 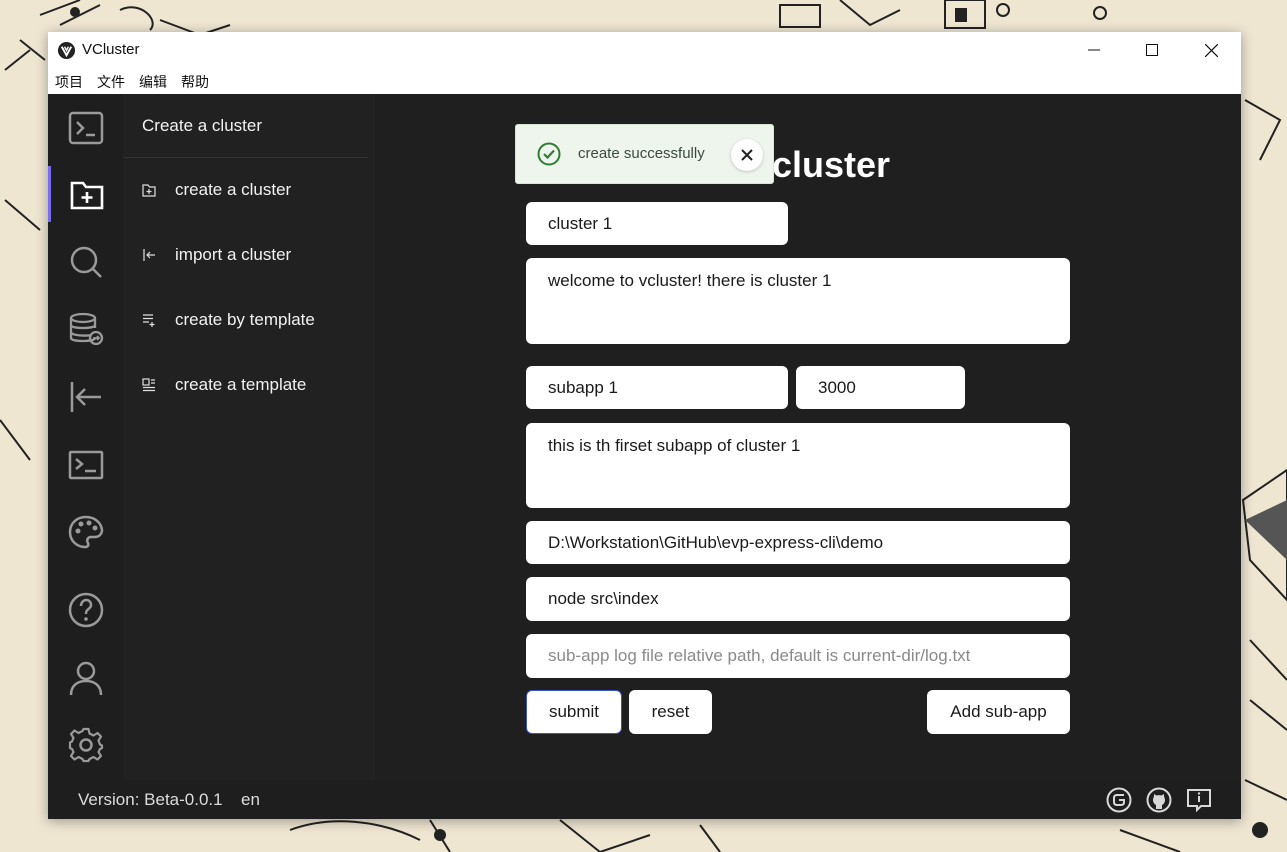 I want to click on gitee-link, so click(x=1119, y=800).